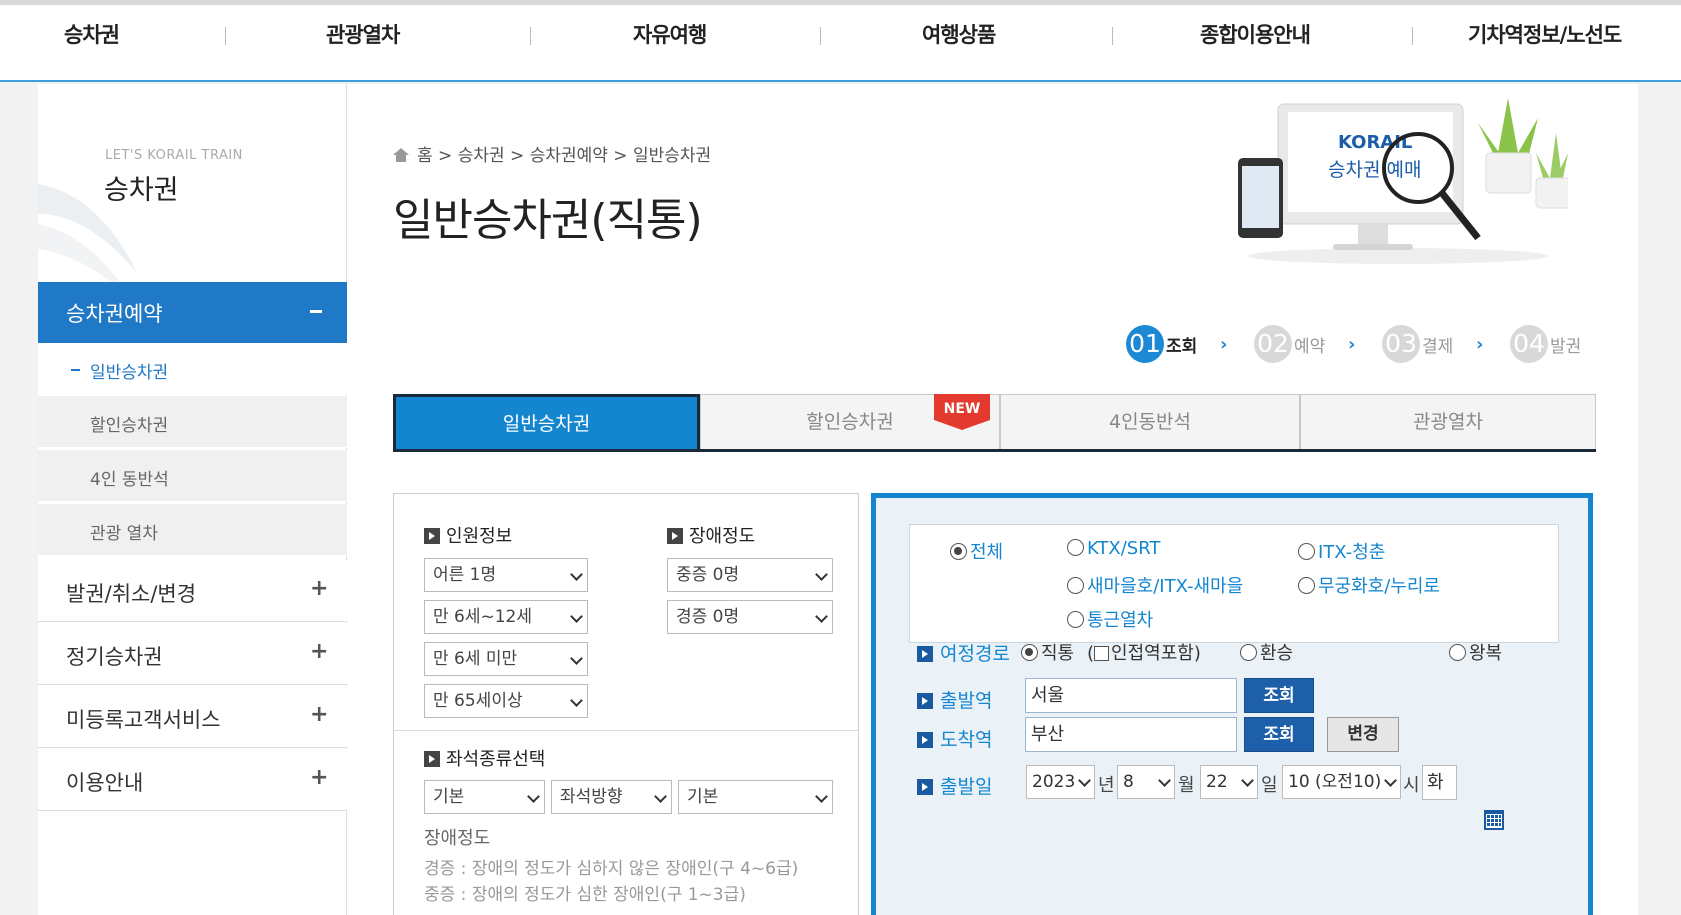 The image size is (1681, 915). What do you see at coordinates (611, 797) in the screenshot?
I see `seat-direction-select: 좌석방향` at bounding box center [611, 797].